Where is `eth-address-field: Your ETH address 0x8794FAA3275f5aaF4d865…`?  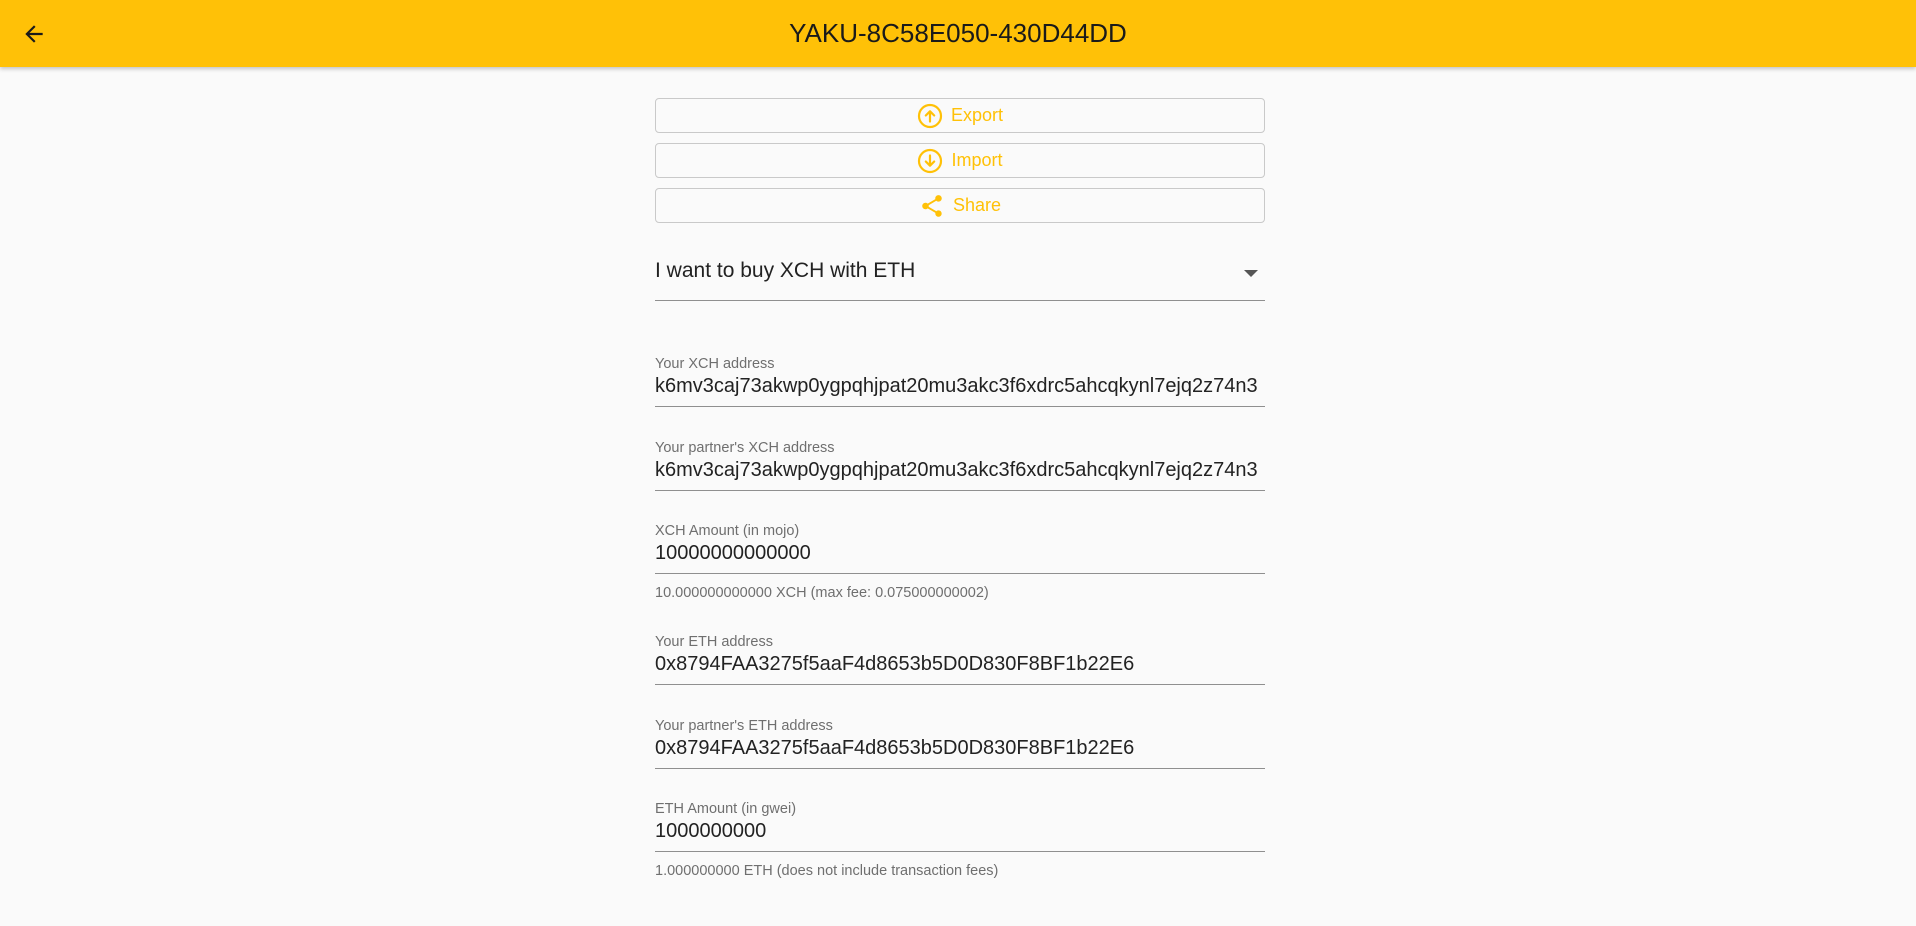 eth-address-field: Your ETH address 0x8794FAA3275f5aaF4d865… is located at coordinates (960, 659).